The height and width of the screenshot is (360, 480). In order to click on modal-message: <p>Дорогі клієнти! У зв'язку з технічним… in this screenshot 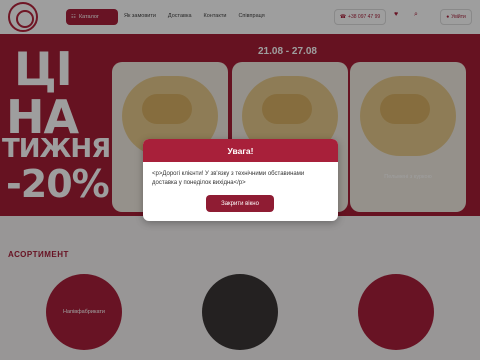, I will do `click(228, 178)`.